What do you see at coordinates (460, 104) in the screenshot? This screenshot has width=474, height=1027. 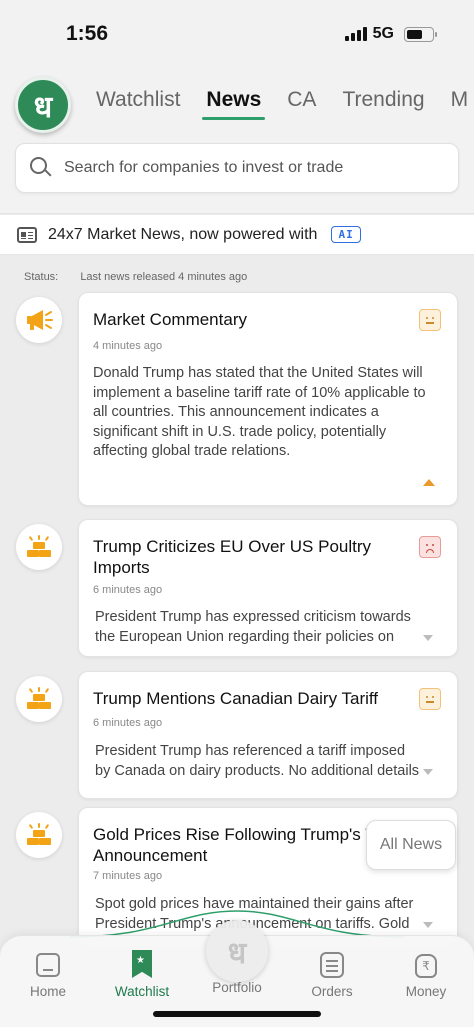 I see `tab-more: M` at bounding box center [460, 104].